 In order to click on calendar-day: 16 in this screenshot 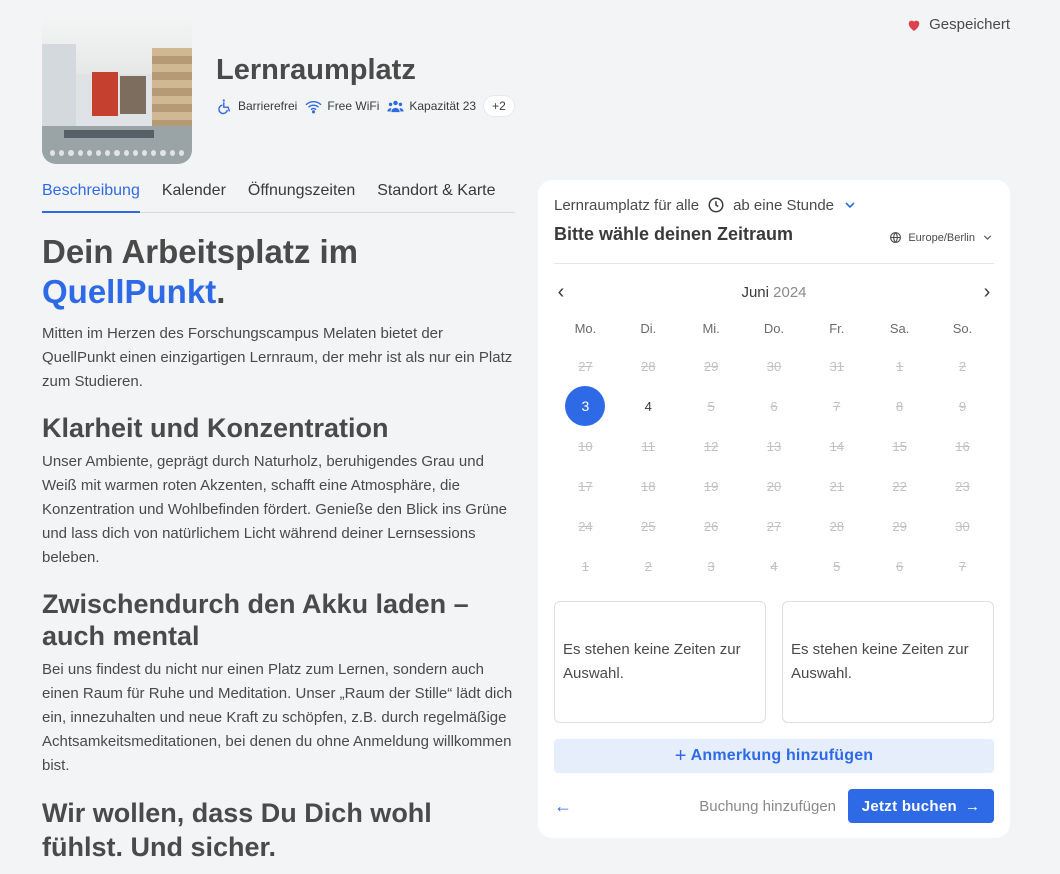, I will do `click(962, 446)`.